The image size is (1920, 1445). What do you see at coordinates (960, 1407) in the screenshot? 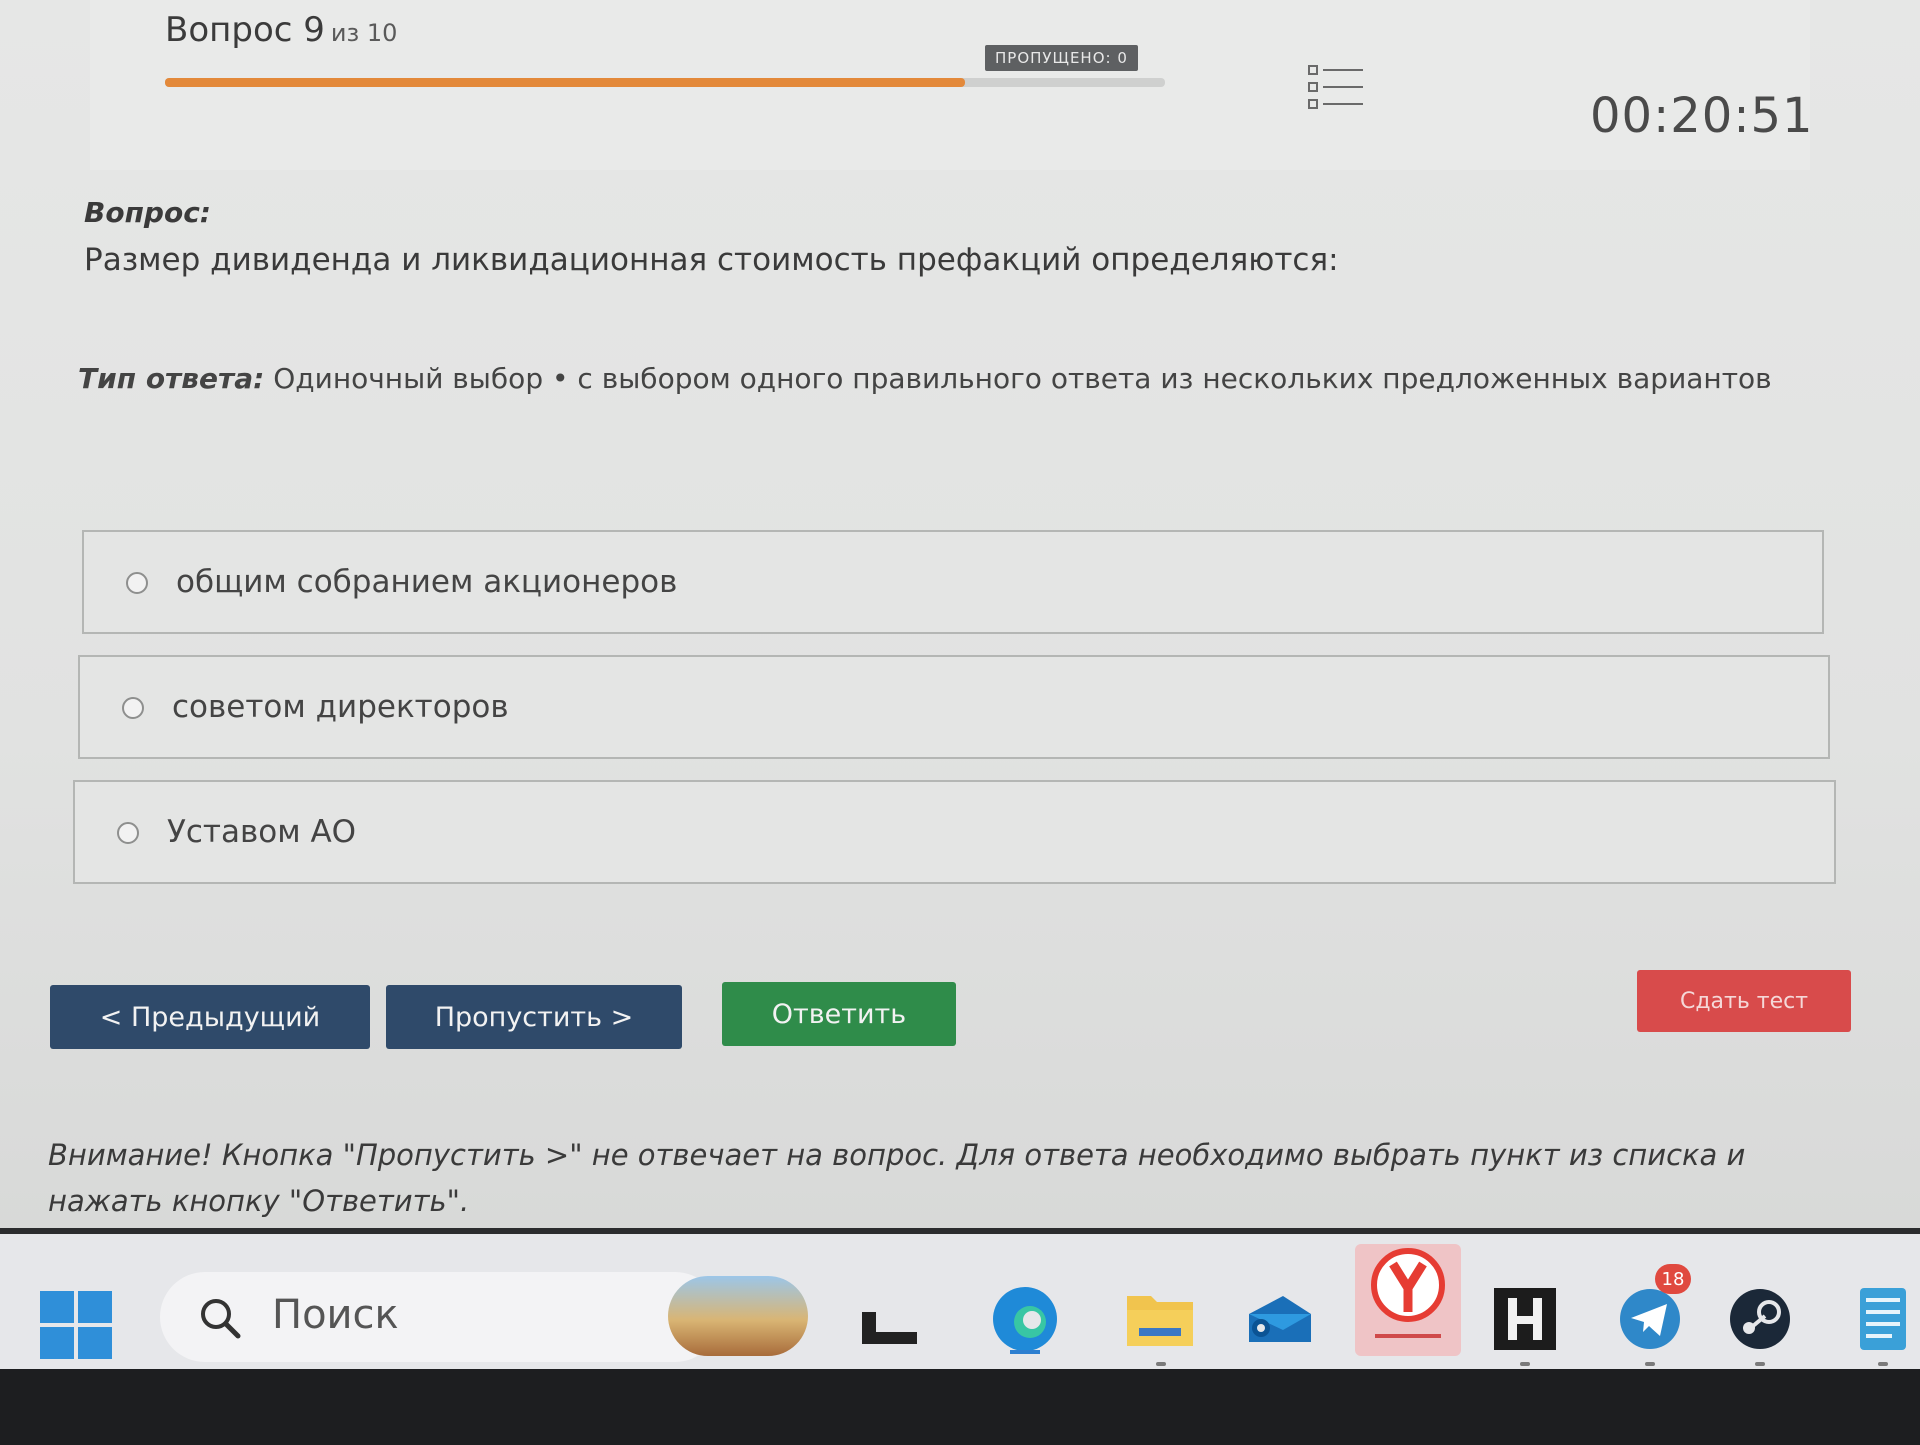
I see `monitor-bezel` at bounding box center [960, 1407].